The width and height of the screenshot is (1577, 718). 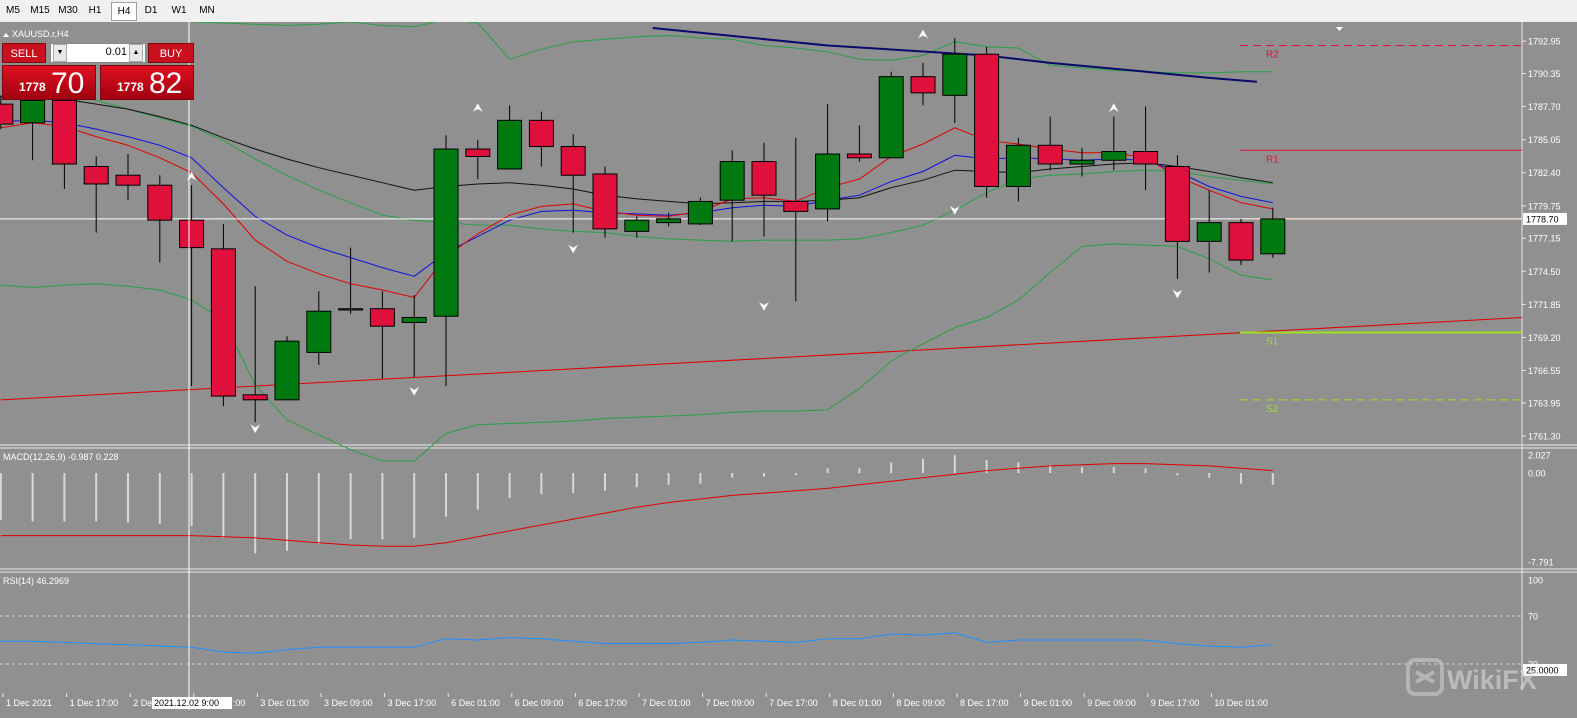 I want to click on time-axis-label: 9 Dec 17:00, so click(x=1175, y=703).